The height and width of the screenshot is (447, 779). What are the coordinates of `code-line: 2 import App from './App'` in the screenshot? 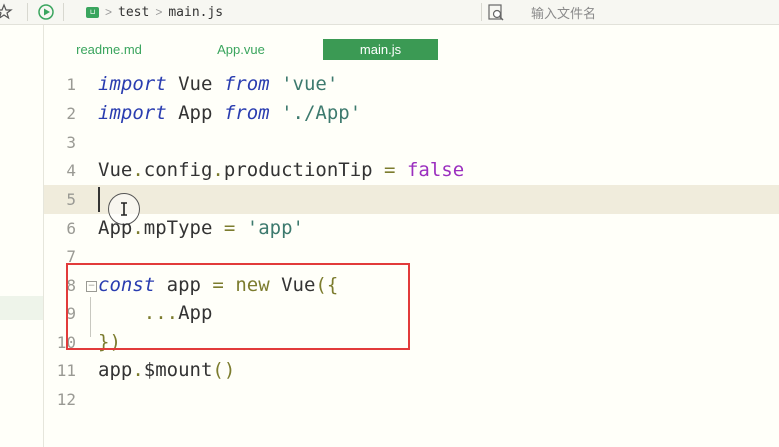 It's located at (411, 113).